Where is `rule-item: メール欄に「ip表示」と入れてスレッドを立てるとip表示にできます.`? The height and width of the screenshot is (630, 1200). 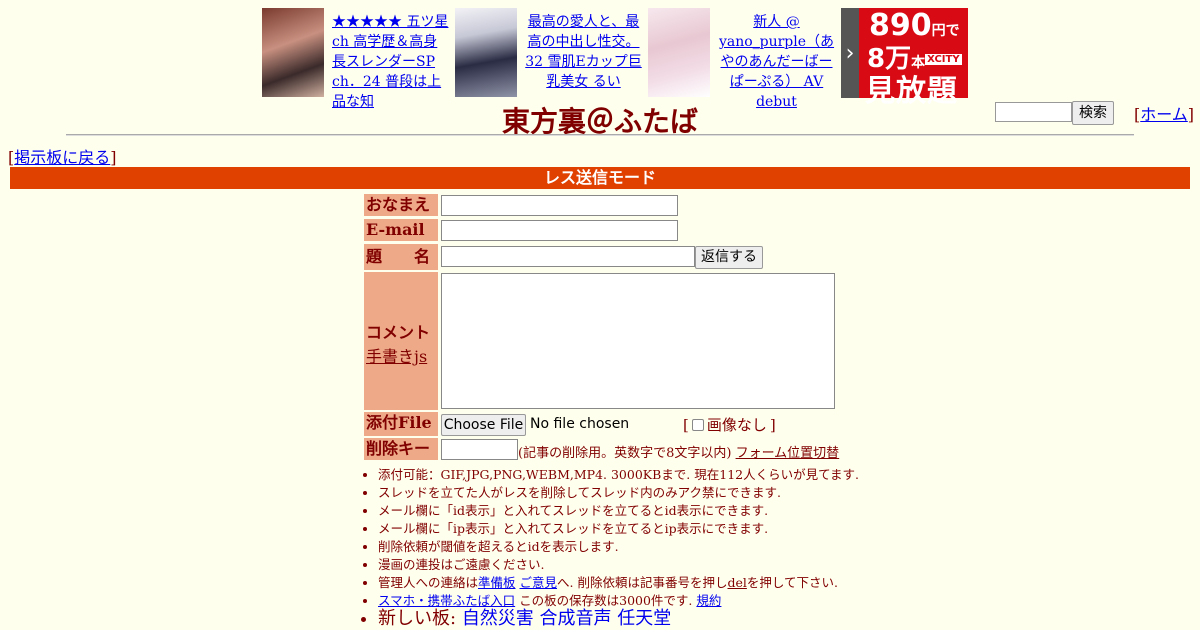 rule-item: メール欄に「ip表示」と入れてスレッドを立てるとip表示にできます. is located at coordinates (618, 529).